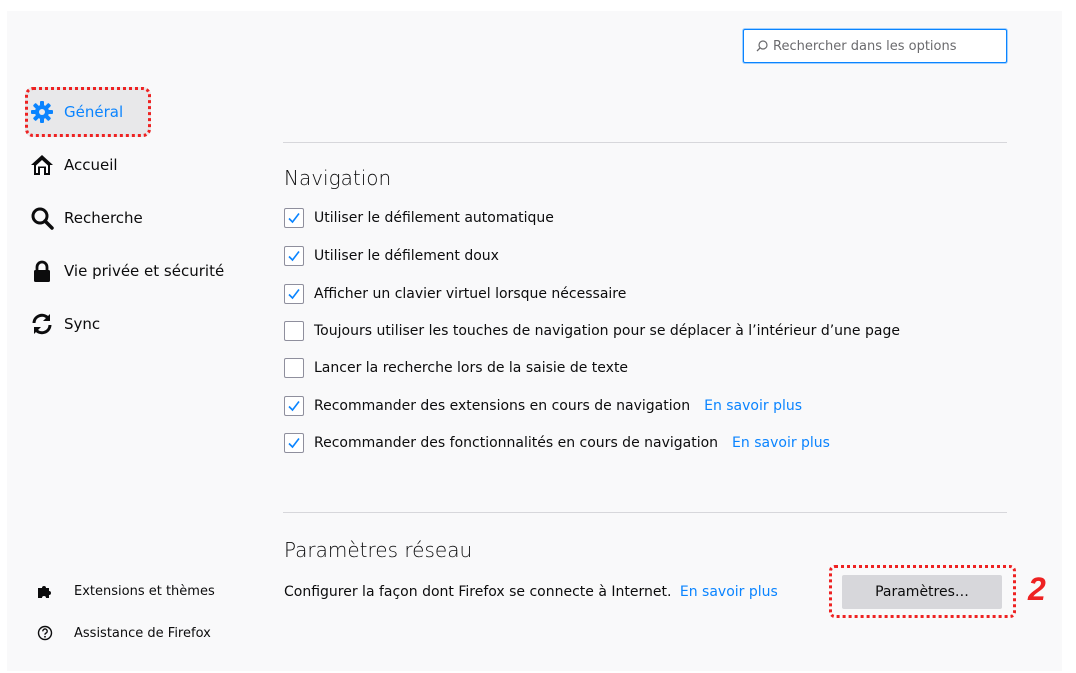 This screenshot has width=1076, height=673. What do you see at coordinates (94, 112) in the screenshot?
I see `sidebar-item-label: Général` at bounding box center [94, 112].